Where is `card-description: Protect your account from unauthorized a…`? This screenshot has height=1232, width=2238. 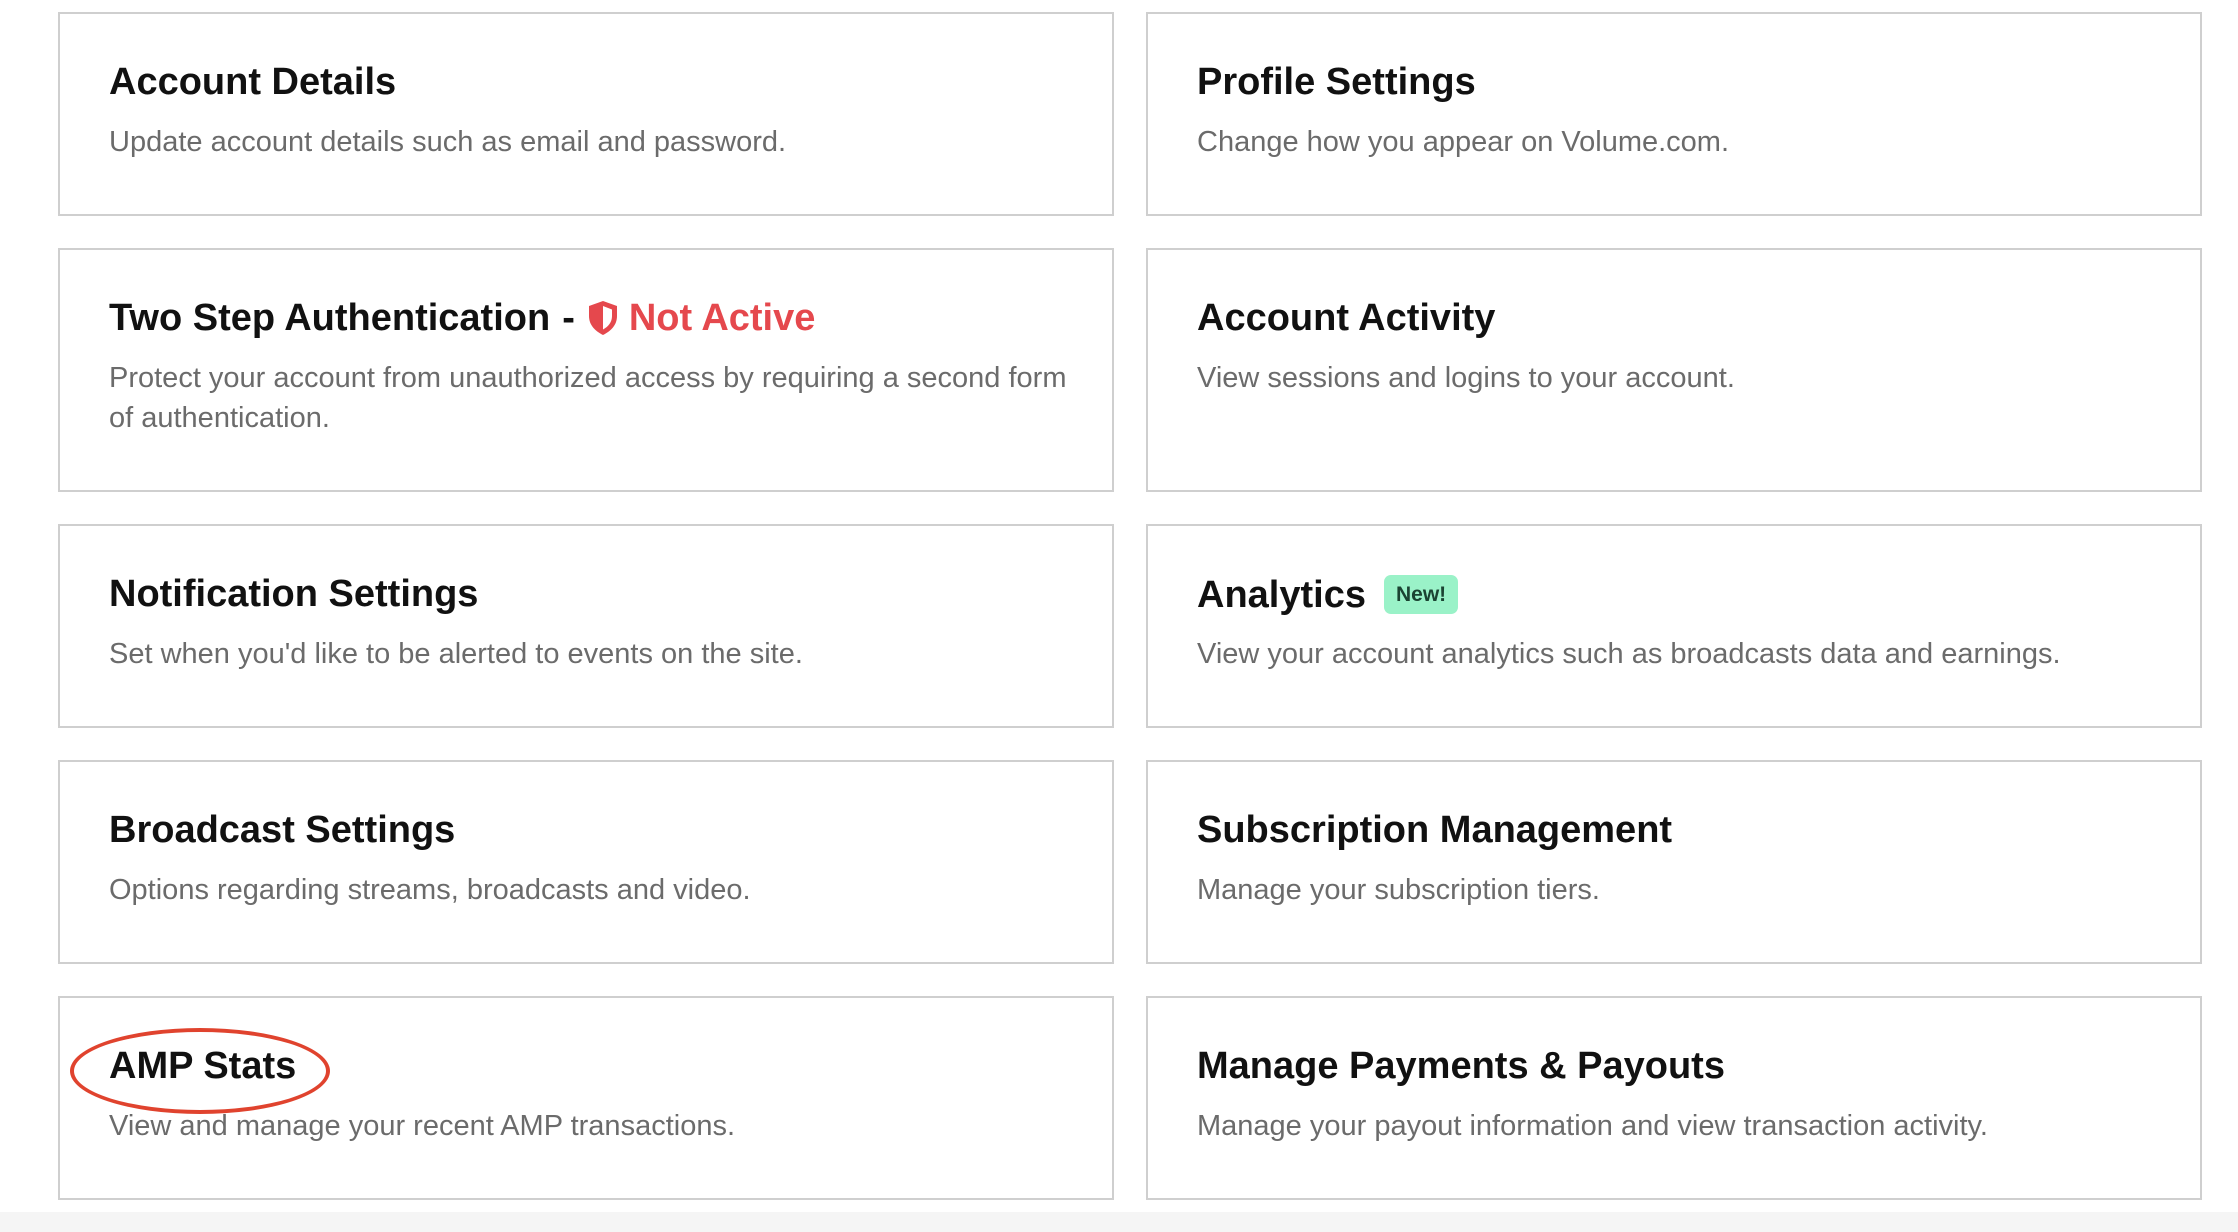
card-description: Protect your account from unauthorized a… is located at coordinates (588, 398).